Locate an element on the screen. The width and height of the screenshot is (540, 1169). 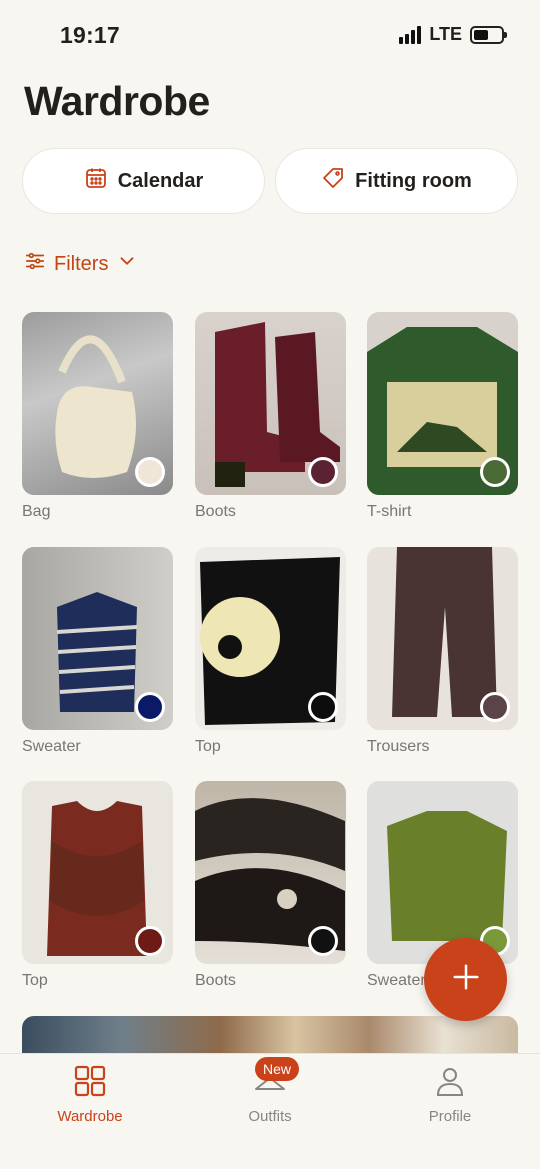
filters-label: Filters is located at coordinates (81, 263).